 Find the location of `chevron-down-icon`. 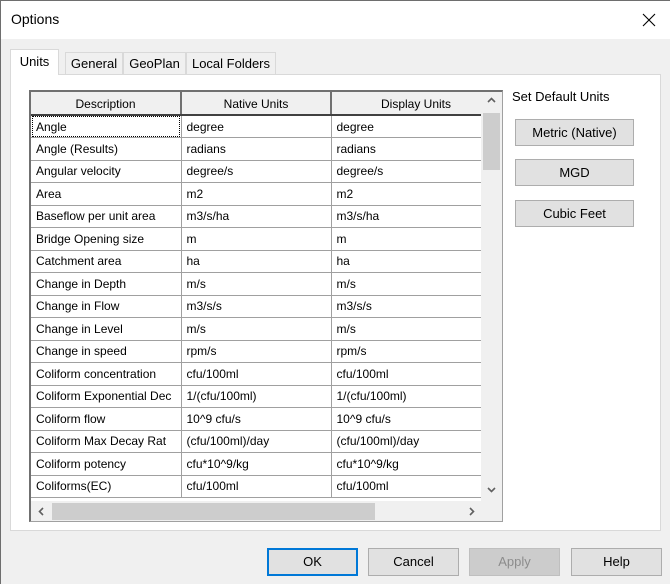

chevron-down-icon is located at coordinates (491, 490).